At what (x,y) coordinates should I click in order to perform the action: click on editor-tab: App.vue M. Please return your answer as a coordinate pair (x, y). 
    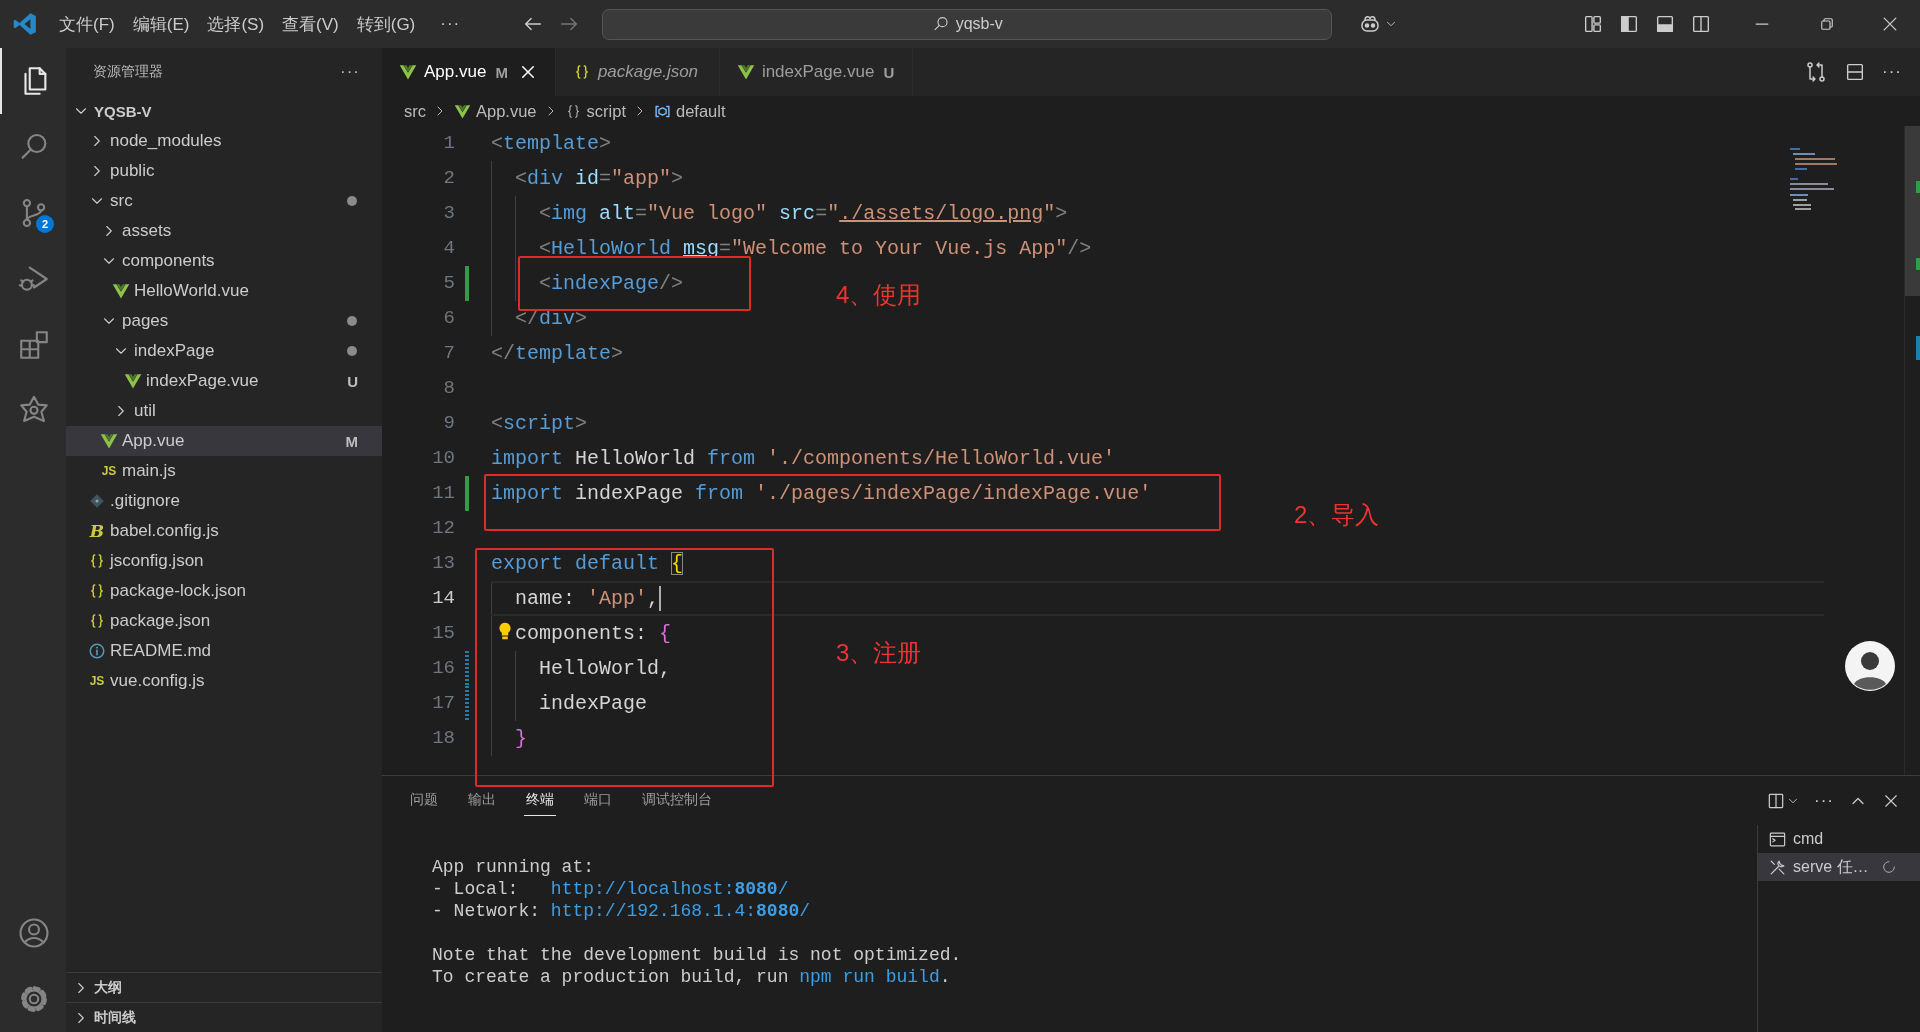
    Looking at the image, I should click on (469, 72).